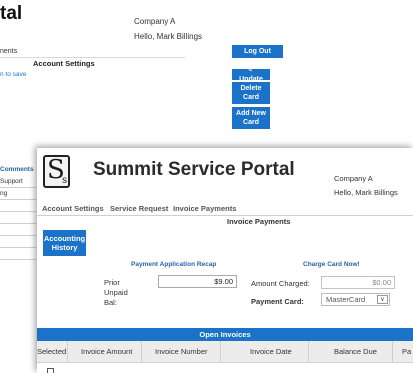 This screenshot has height=373, width=413. Describe the element at coordinates (251, 122) in the screenshot. I see `bg-add-label-2: Card` at that location.